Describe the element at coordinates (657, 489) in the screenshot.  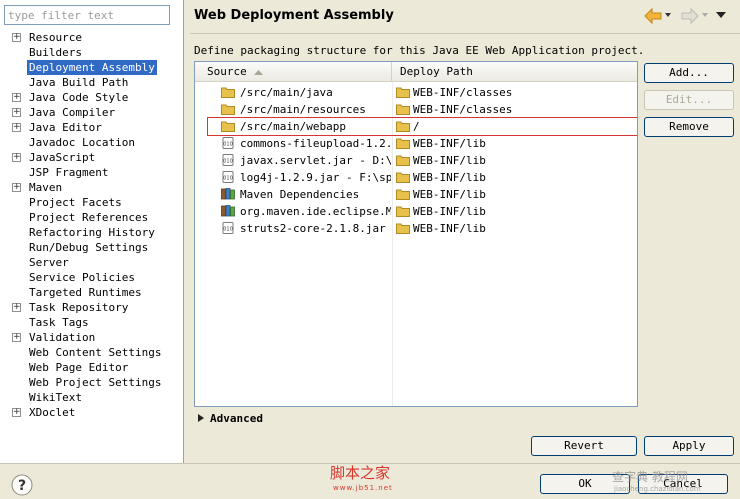
I see `watermark-right-url: jiaocheng.chazidian.com` at that location.